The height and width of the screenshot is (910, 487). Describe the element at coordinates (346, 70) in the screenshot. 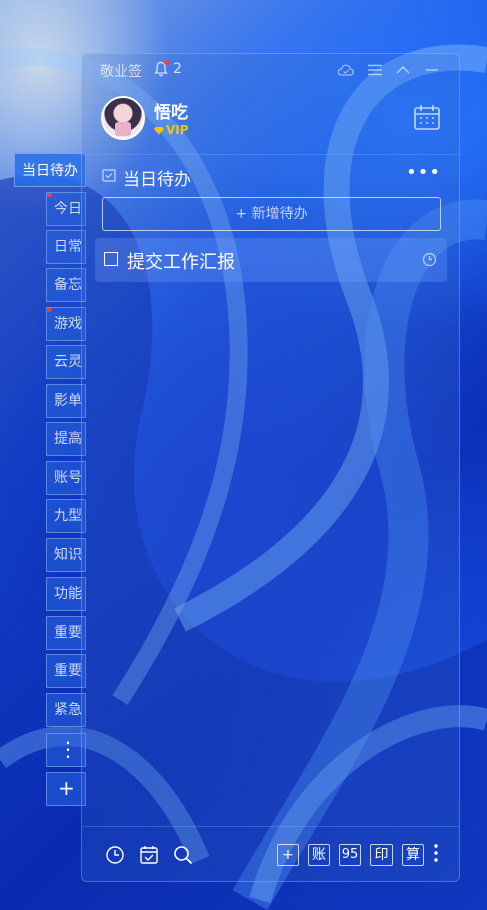

I see `cloud-sync-icon` at that location.